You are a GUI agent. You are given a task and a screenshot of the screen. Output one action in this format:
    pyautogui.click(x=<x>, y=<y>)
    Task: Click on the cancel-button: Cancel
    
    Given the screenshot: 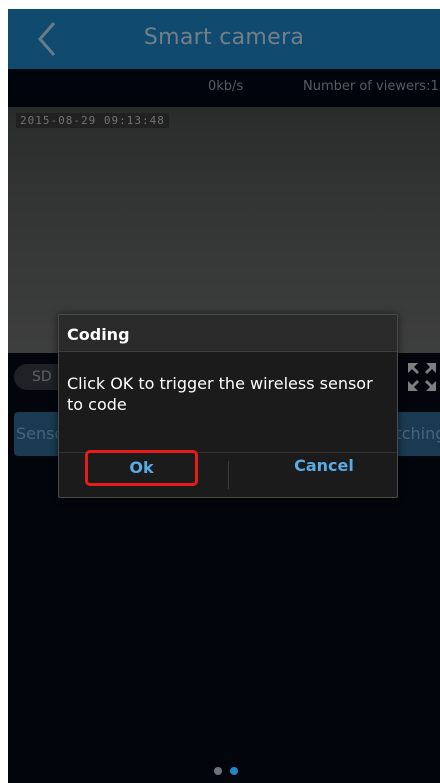 What is the action you would take?
    pyautogui.click(x=324, y=465)
    